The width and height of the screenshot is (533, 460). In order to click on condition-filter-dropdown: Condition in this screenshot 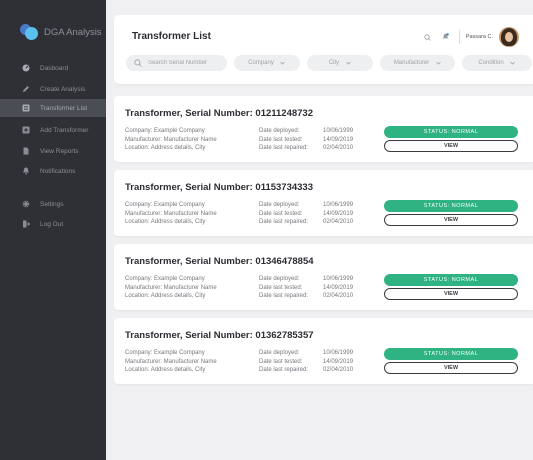, I will do `click(497, 63)`.